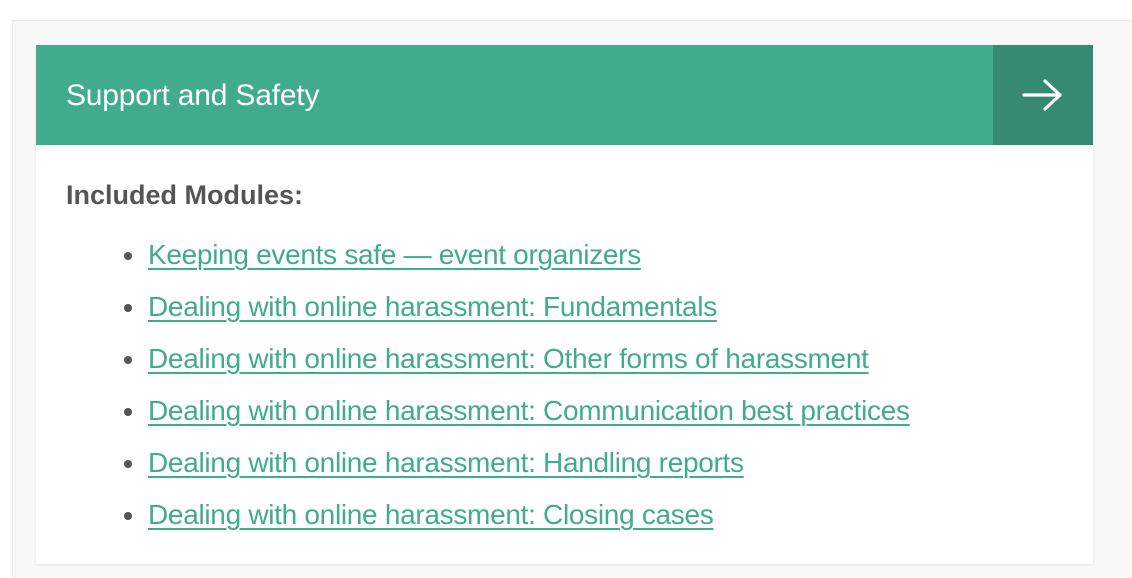  I want to click on card-title: Support and Safety, so click(192, 95).